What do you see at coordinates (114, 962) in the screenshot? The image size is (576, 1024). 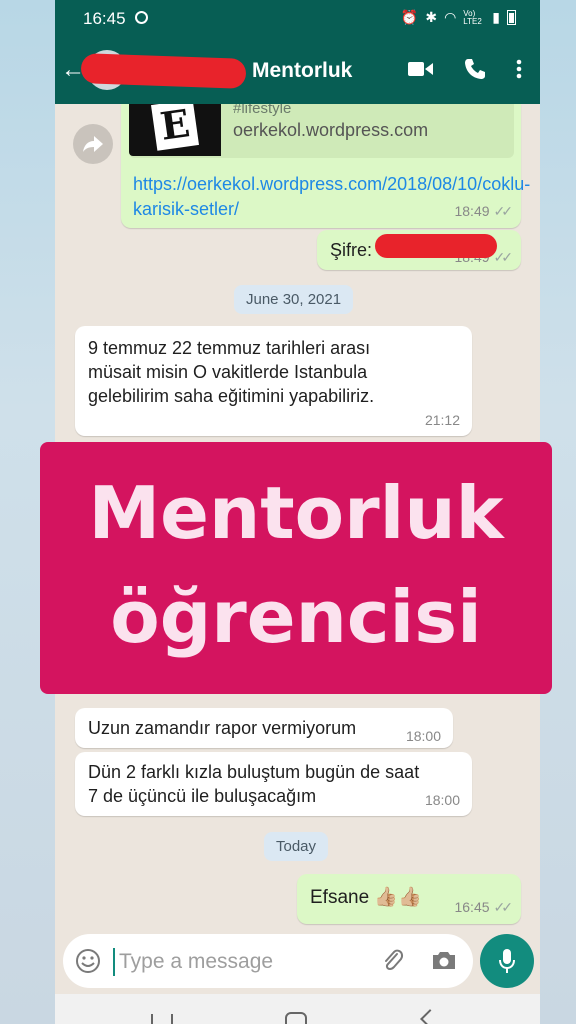 I see `text-cursor` at bounding box center [114, 962].